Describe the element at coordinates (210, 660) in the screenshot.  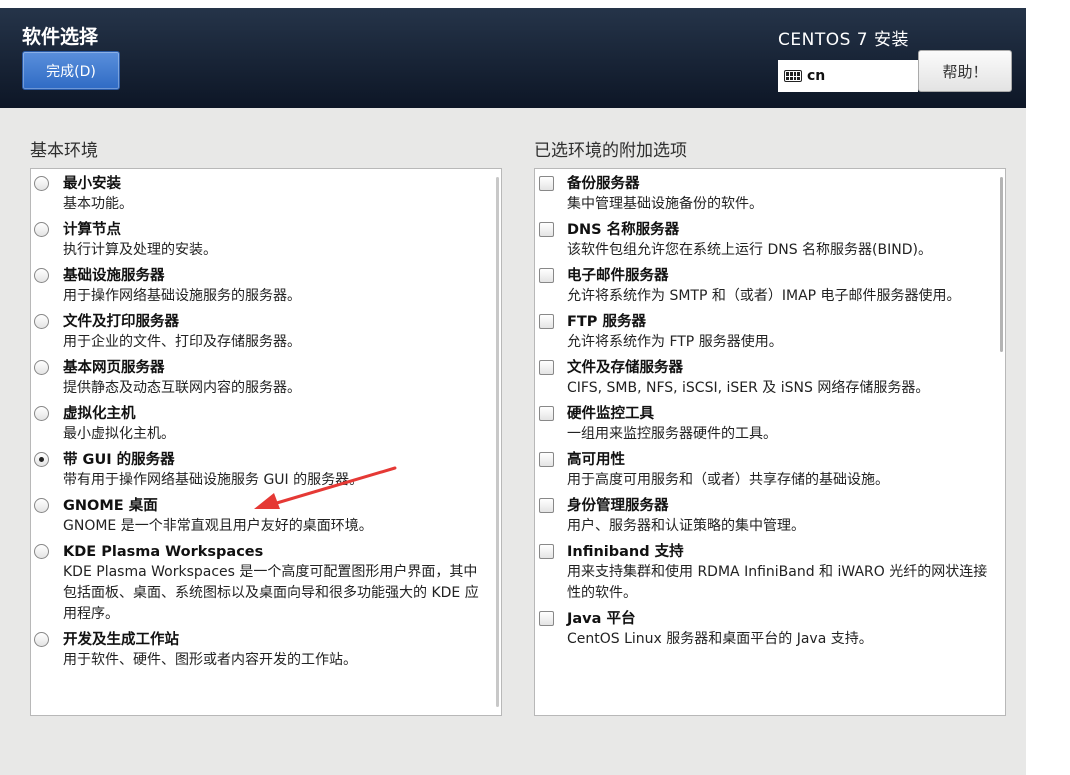
I see `option-description: 用于软件、硬件、图形或者内容开发的工作站。` at that location.